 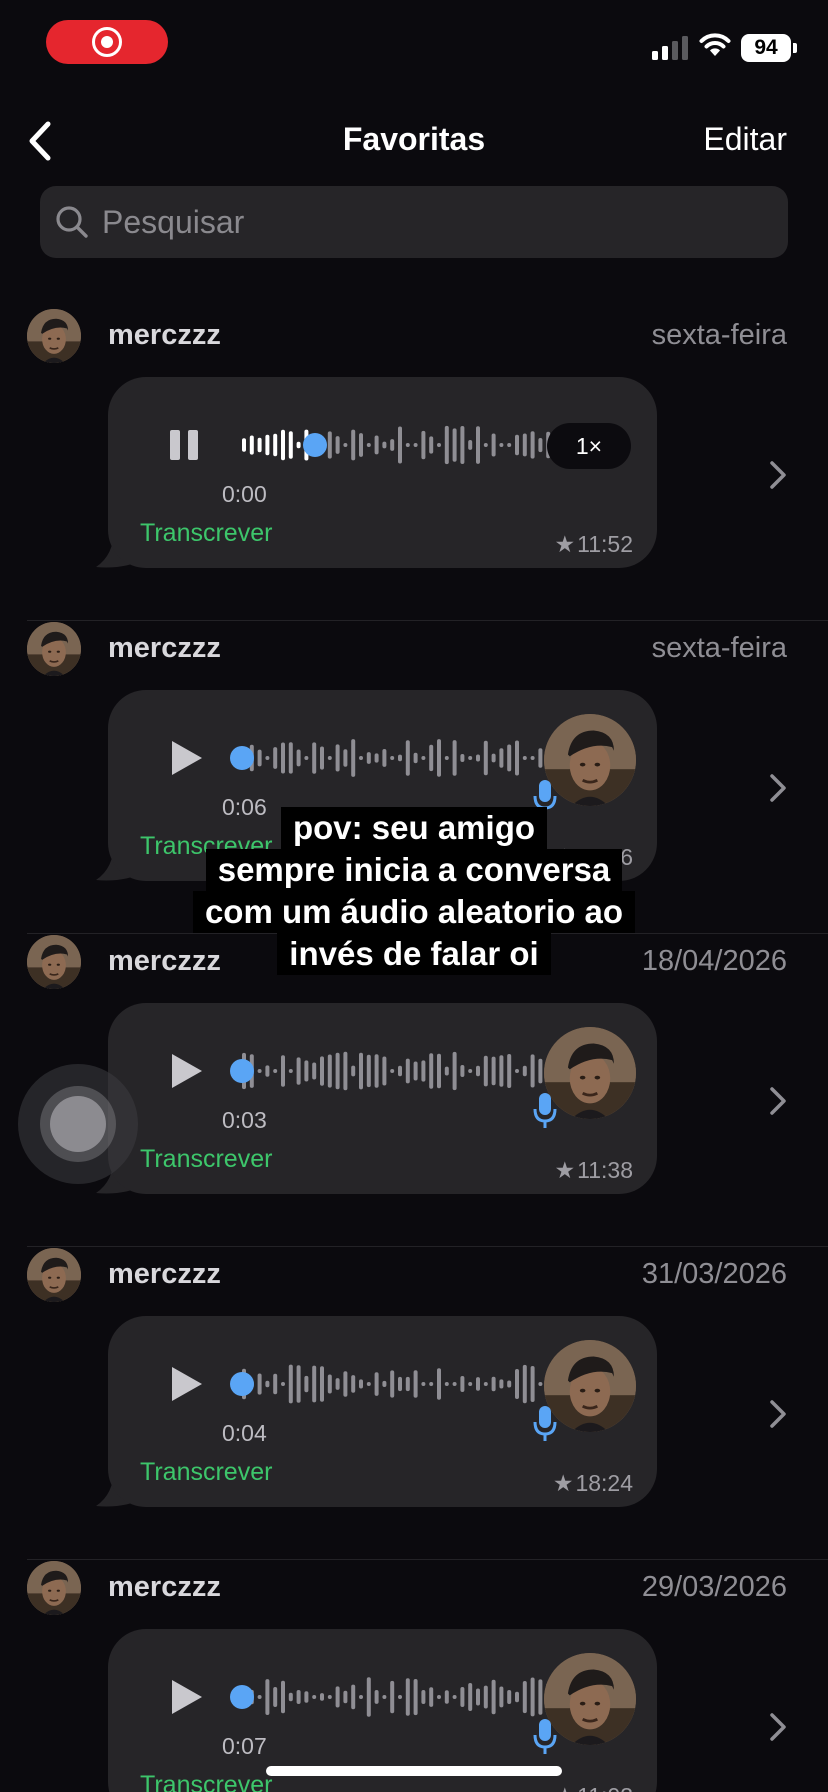 What do you see at coordinates (382, 1411) in the screenshot?
I see `voice-message-bubble: 0:04 Transcrever ★ 18:24` at bounding box center [382, 1411].